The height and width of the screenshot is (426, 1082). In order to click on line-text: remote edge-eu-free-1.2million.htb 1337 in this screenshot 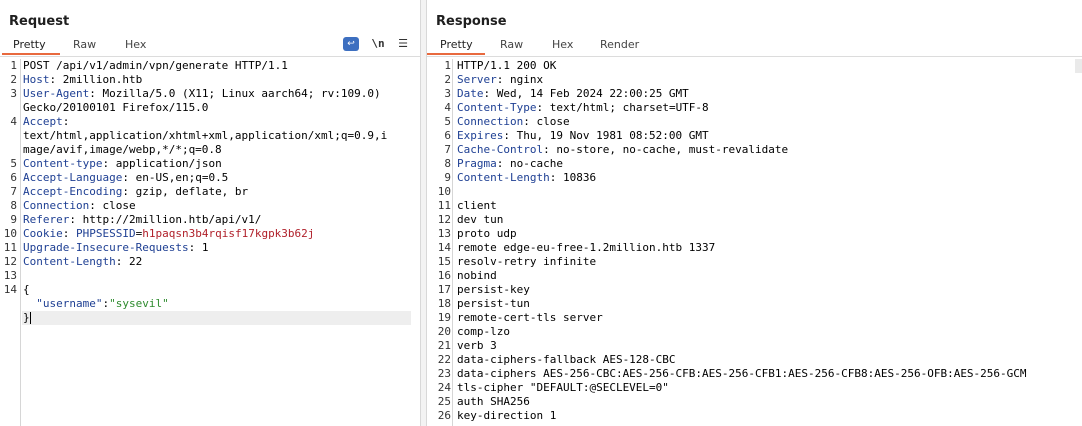, I will do `click(586, 248)`.